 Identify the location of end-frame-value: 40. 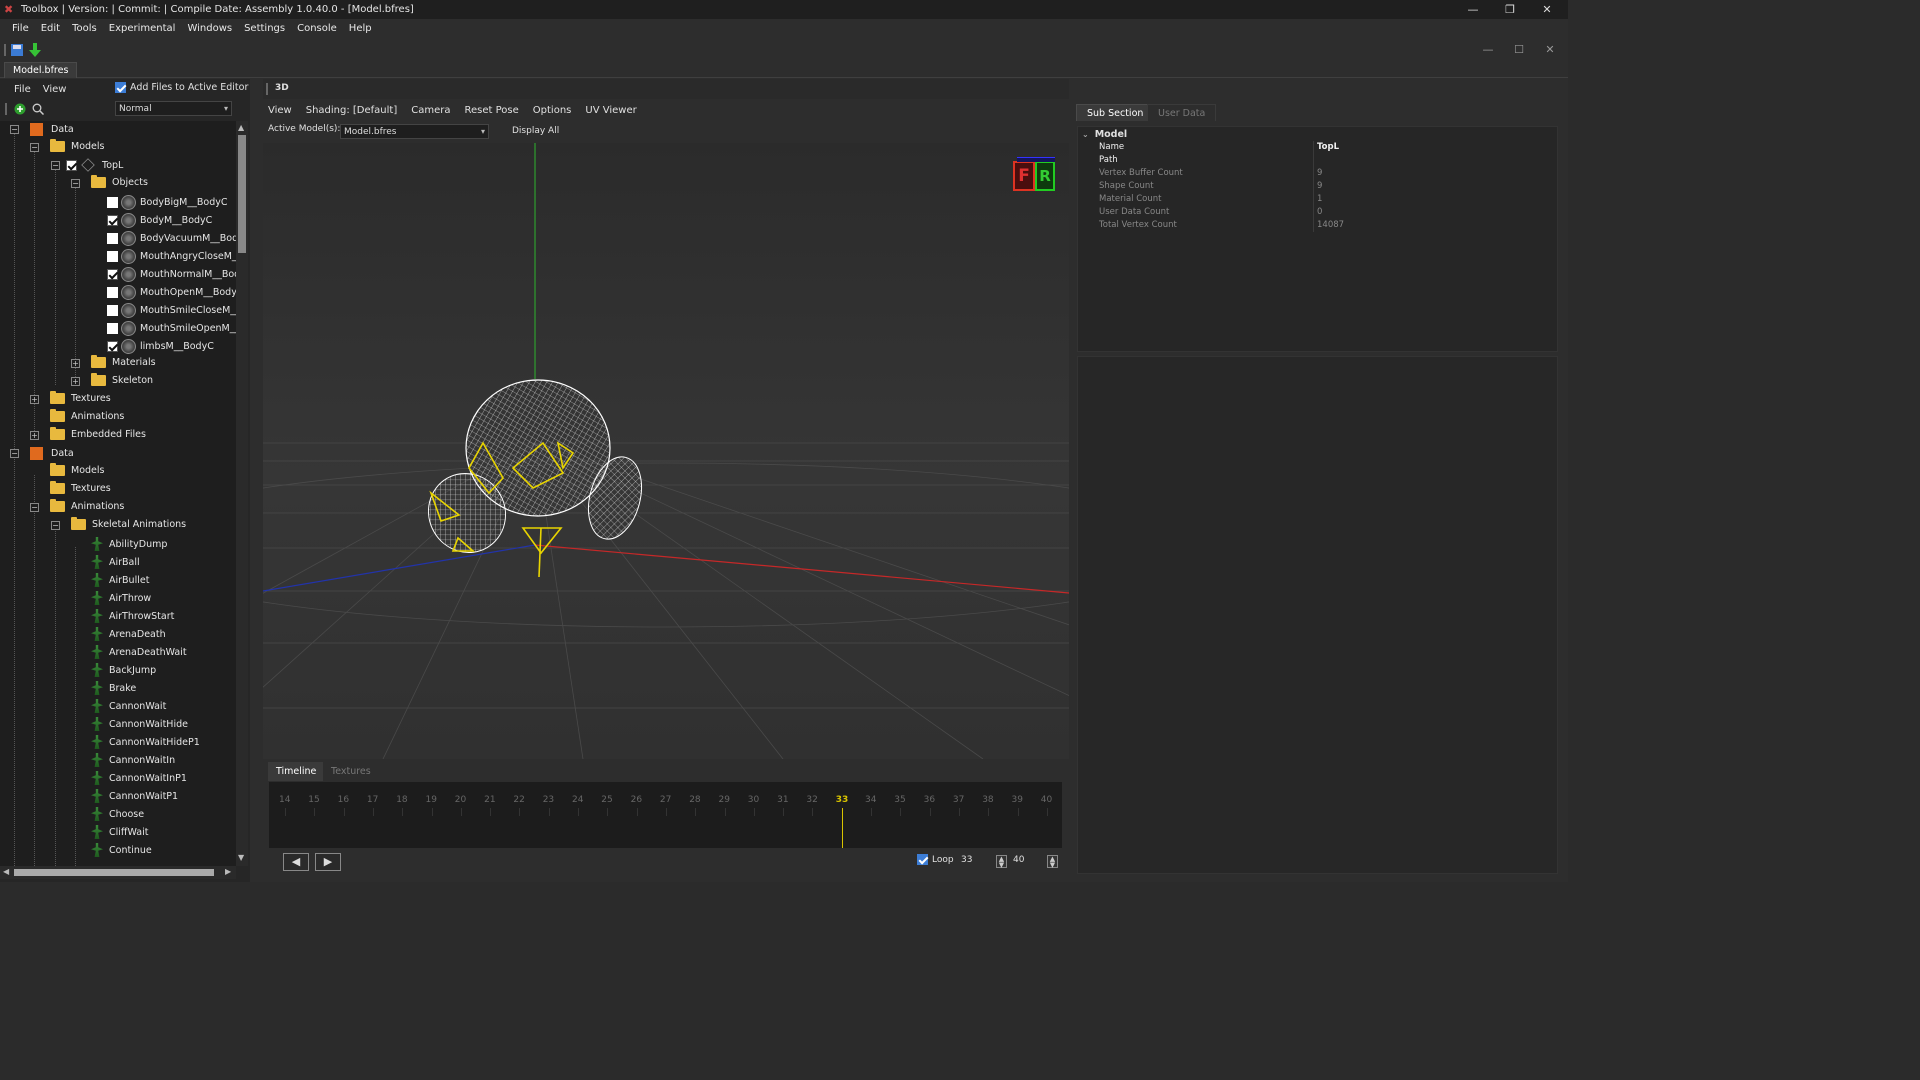
(1018, 860).